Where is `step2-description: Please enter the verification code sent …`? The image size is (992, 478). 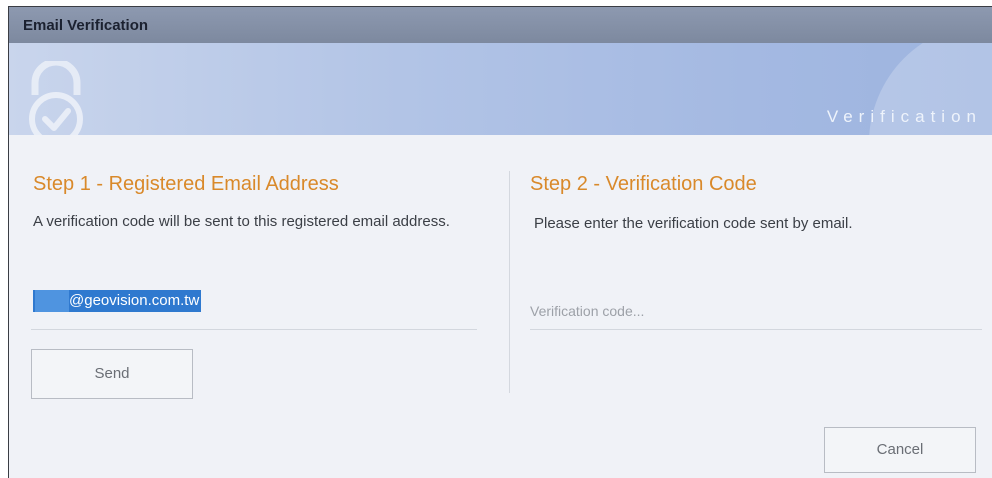 step2-description: Please enter the verification code sent … is located at coordinates (693, 223).